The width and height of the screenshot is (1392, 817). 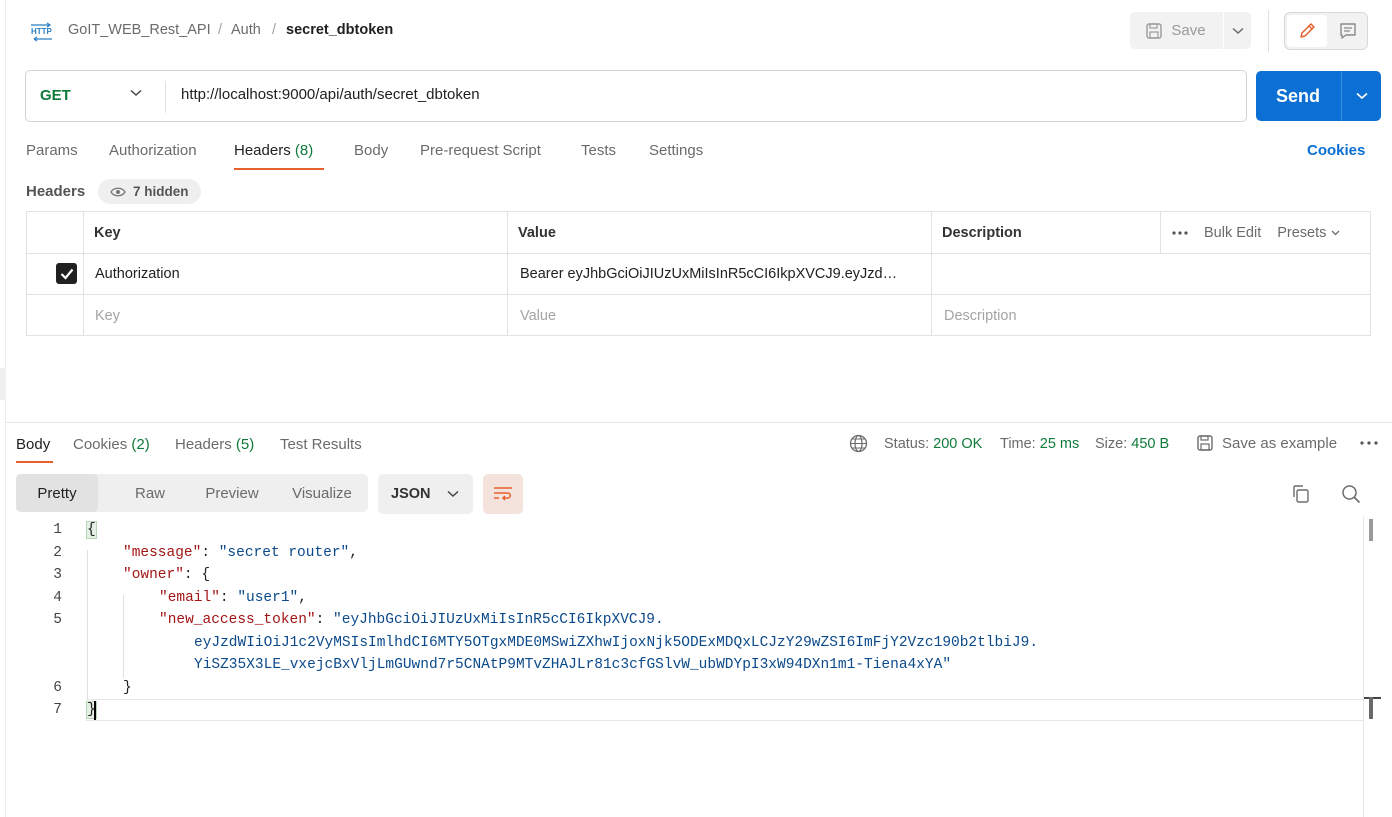 I want to click on response-status: Status: 200 OK, so click(x=933, y=444).